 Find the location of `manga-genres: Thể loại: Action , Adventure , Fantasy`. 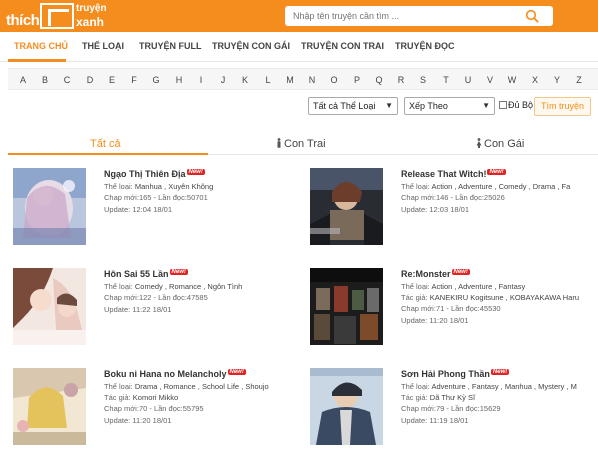

manga-genres: Thể loại: Action , Adventure , Fantasy is located at coordinates (463, 286).